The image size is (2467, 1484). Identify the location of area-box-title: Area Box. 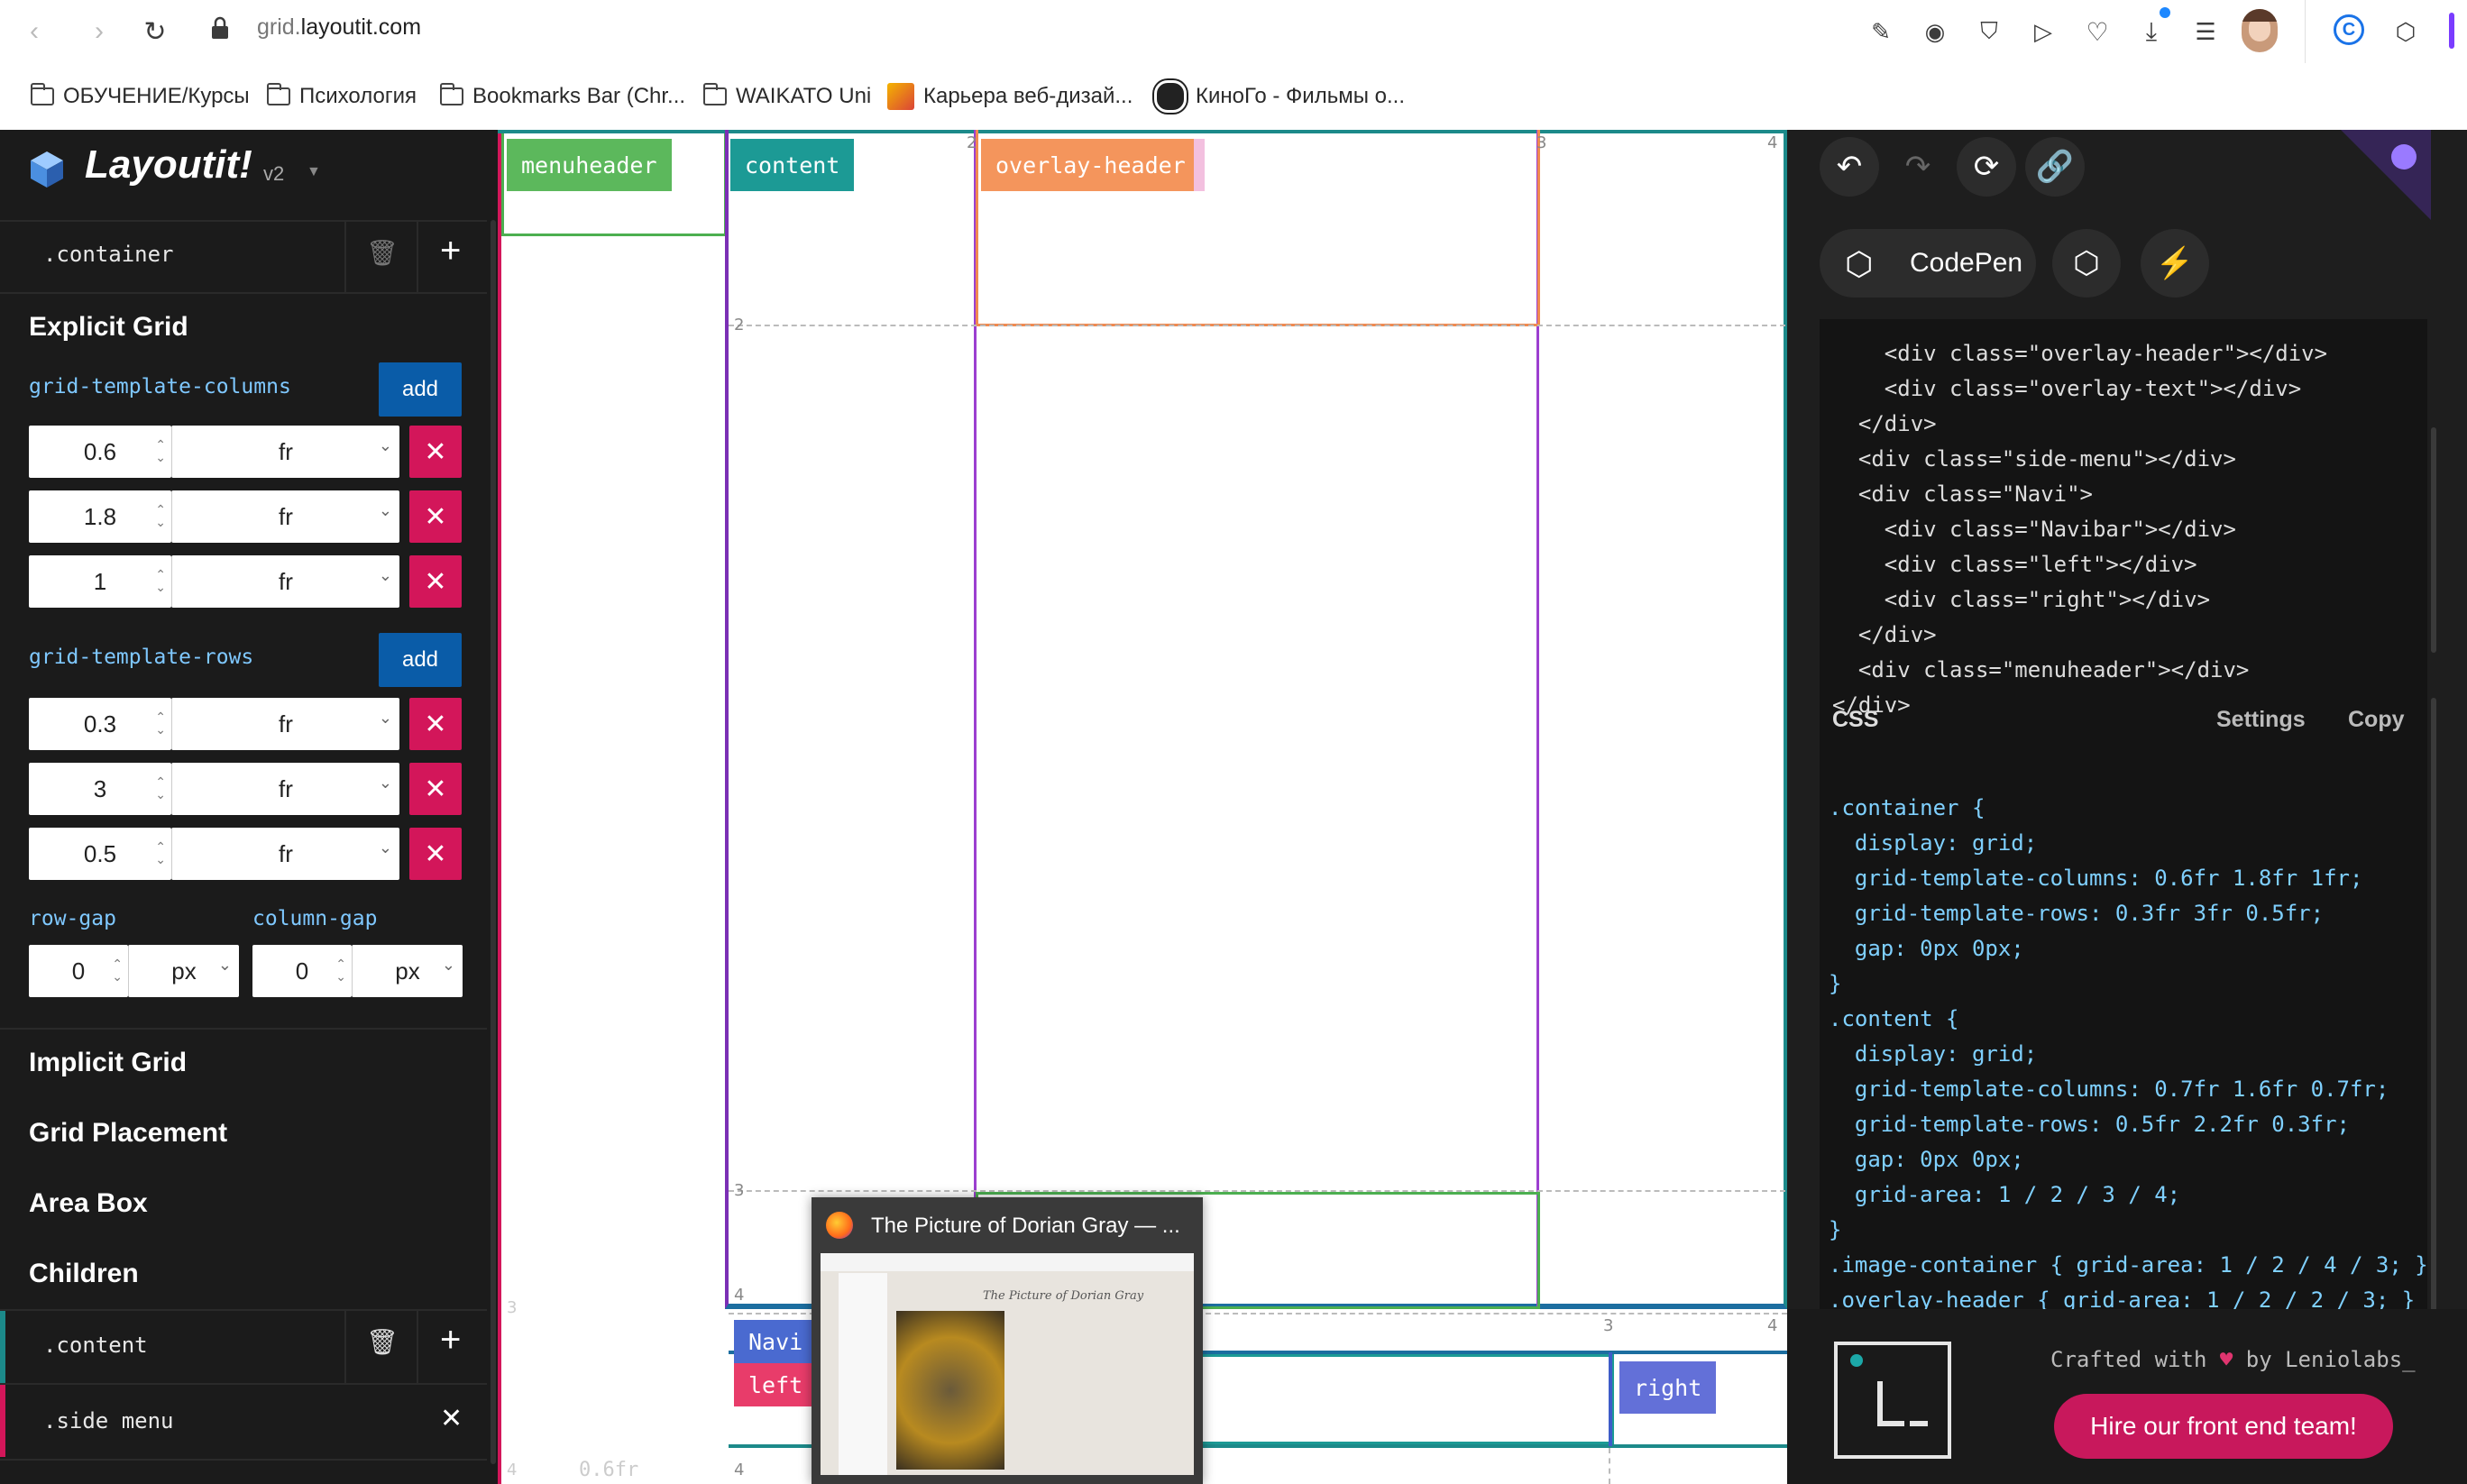
(88, 1203).